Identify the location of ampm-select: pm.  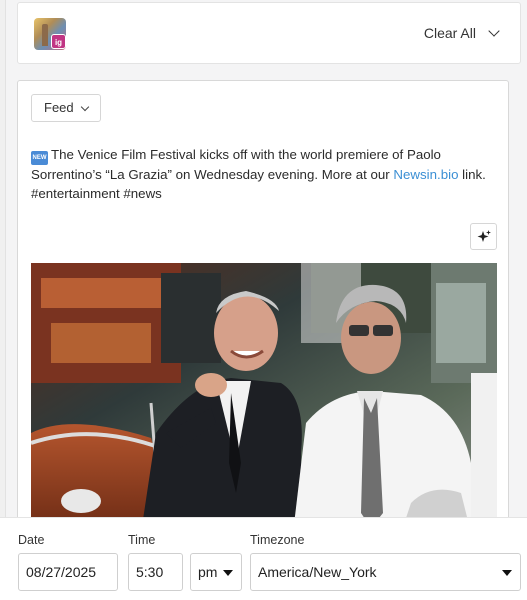
(216, 572).